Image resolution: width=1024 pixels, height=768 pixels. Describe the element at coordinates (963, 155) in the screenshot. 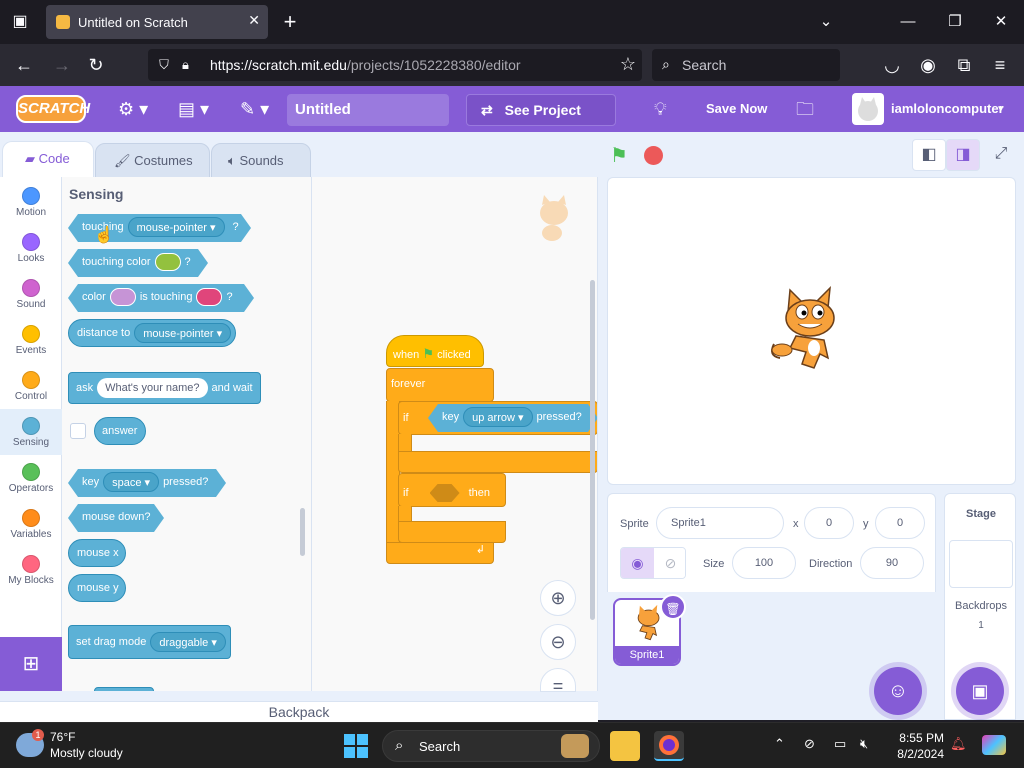

I see `normal-stage-button: ◨` at that location.